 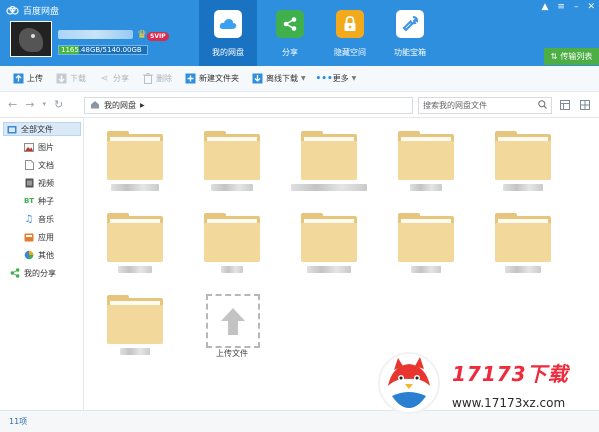 What do you see at coordinates (542, 105) in the screenshot?
I see `search-icon` at bounding box center [542, 105].